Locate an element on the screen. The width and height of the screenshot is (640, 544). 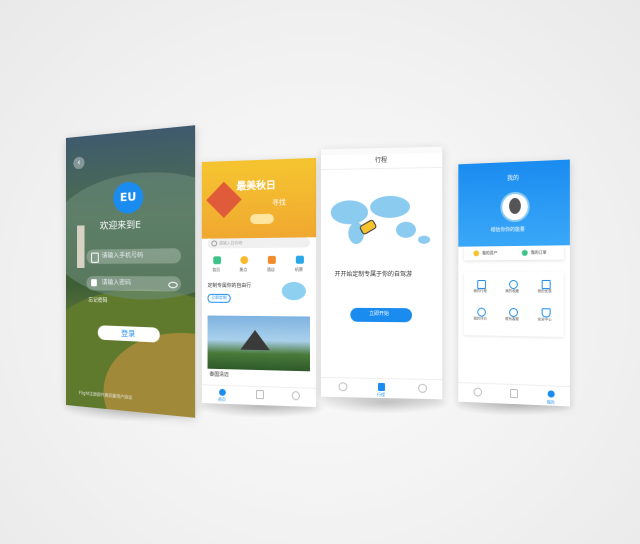
wallet-icon is located at coordinates (476, 253).